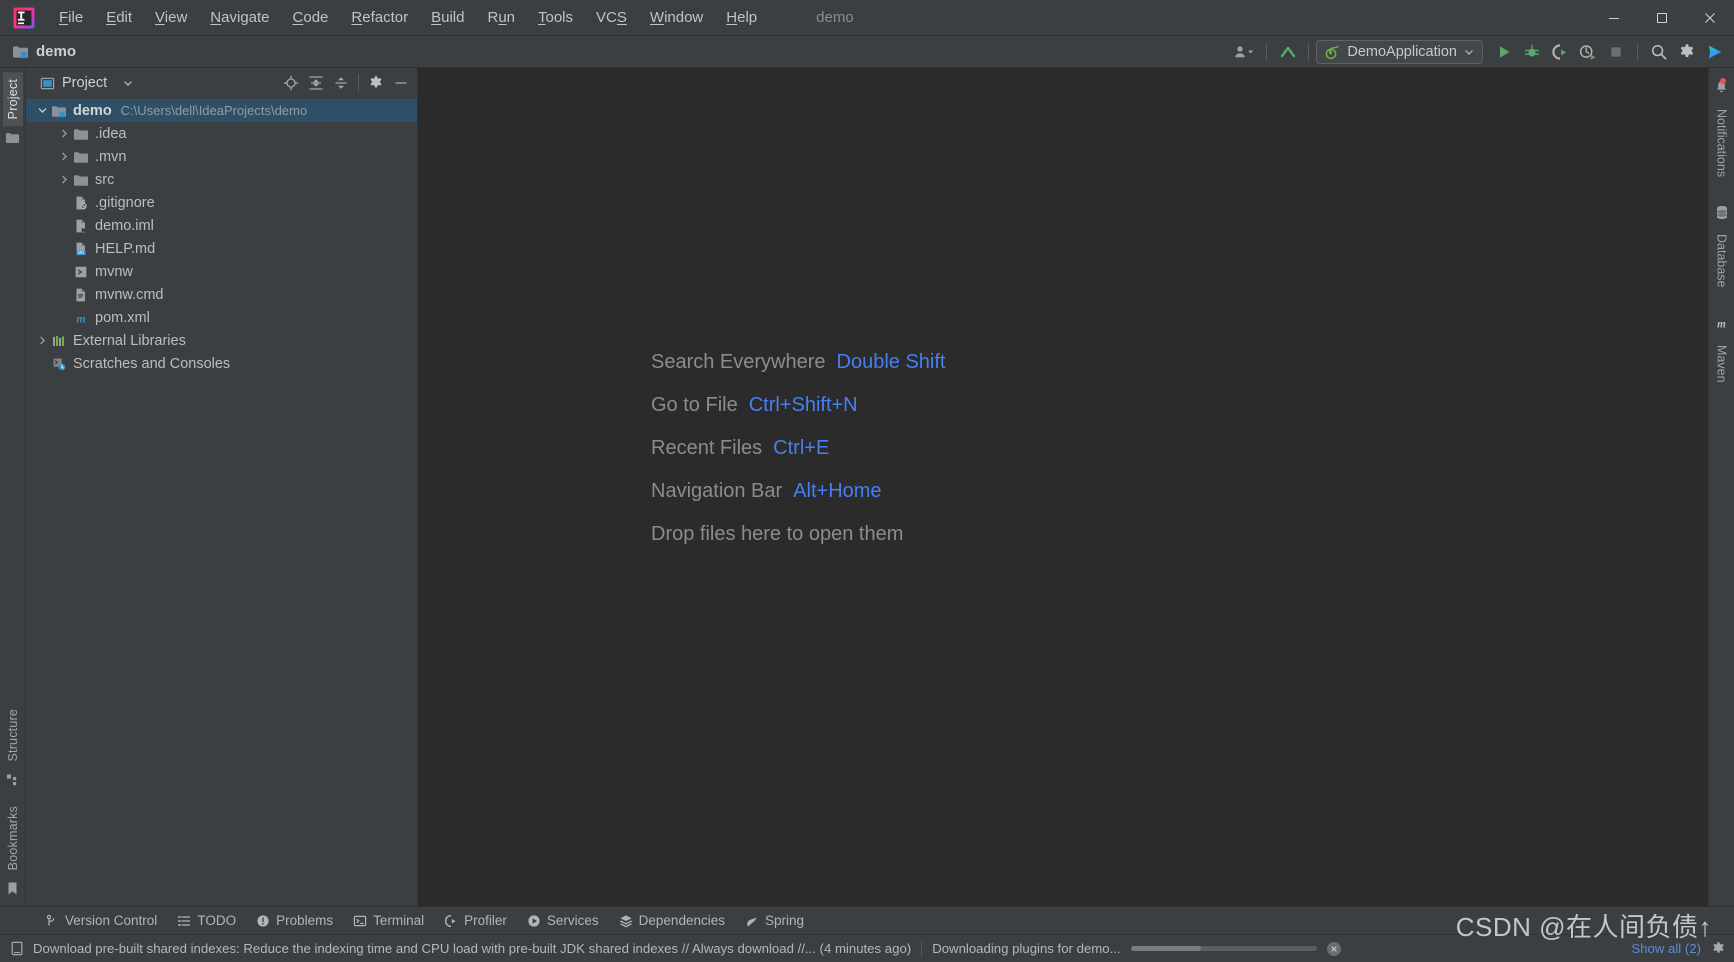 The image size is (1734, 962). I want to click on menu-tools: Tools, so click(555, 18).